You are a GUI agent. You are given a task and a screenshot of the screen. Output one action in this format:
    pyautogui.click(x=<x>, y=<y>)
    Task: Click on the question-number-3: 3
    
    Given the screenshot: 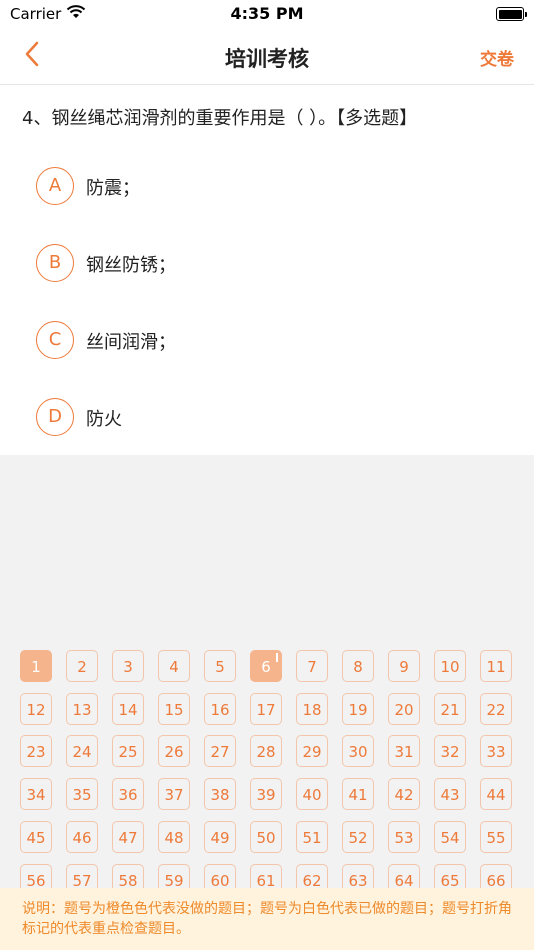 What is the action you would take?
    pyautogui.click(x=128, y=666)
    